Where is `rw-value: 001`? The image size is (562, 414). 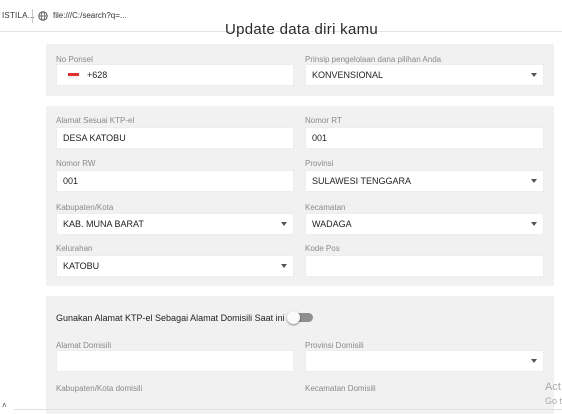
rw-value: 001 is located at coordinates (71, 181).